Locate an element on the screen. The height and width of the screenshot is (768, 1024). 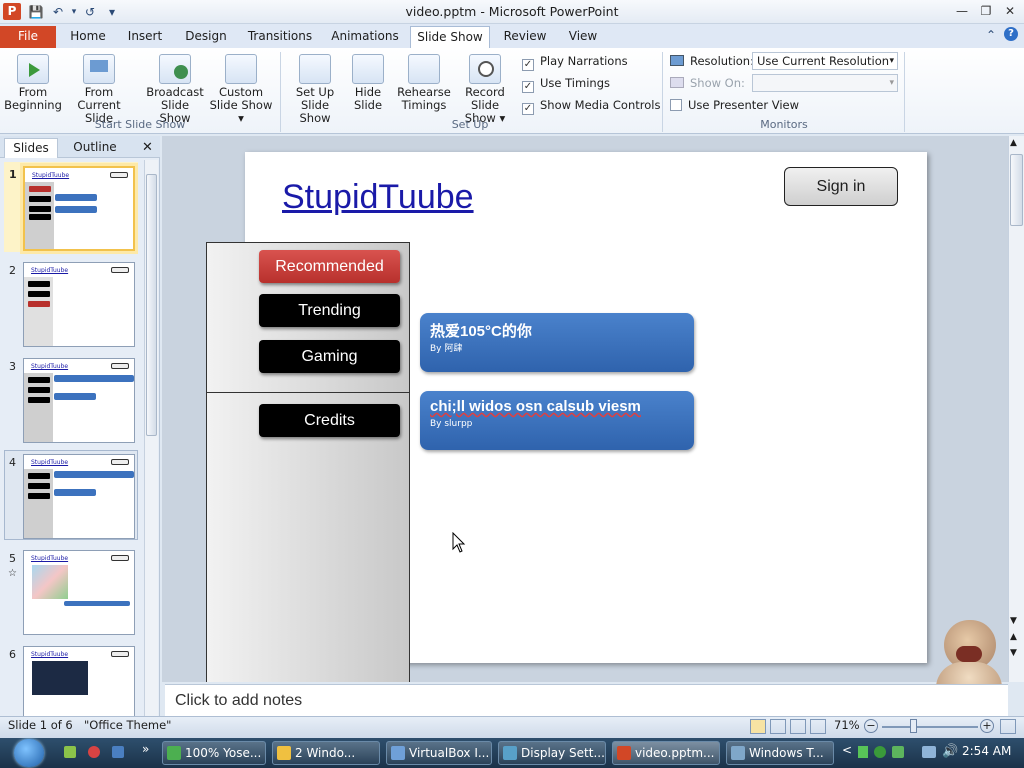
nav-trending-button: Trending is located at coordinates (329, 310).